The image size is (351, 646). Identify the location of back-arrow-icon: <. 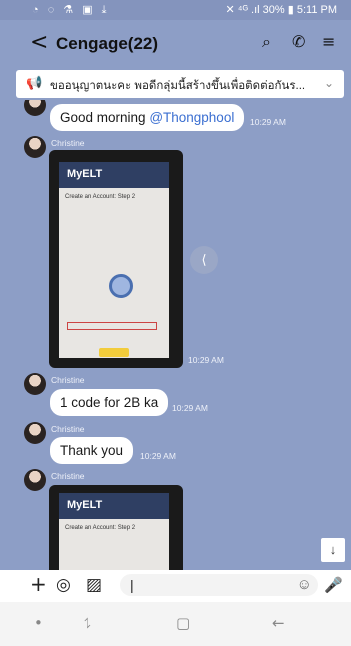
(39, 42).